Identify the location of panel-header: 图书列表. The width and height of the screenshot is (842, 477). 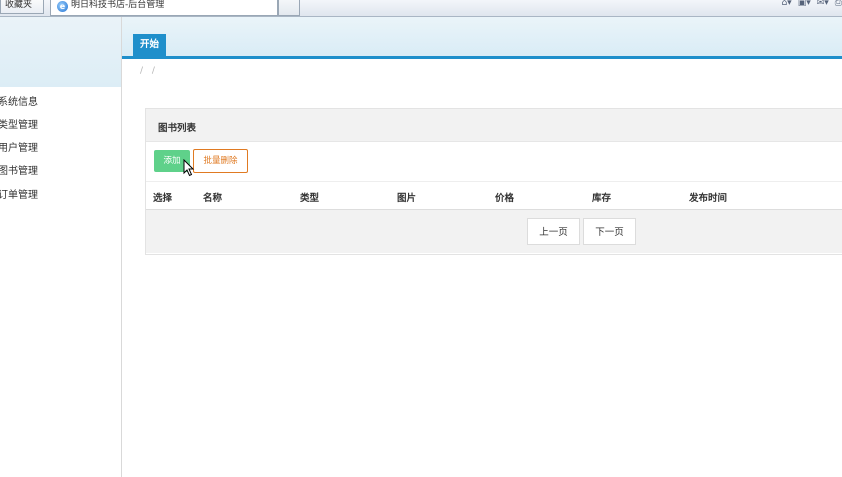
(494, 125).